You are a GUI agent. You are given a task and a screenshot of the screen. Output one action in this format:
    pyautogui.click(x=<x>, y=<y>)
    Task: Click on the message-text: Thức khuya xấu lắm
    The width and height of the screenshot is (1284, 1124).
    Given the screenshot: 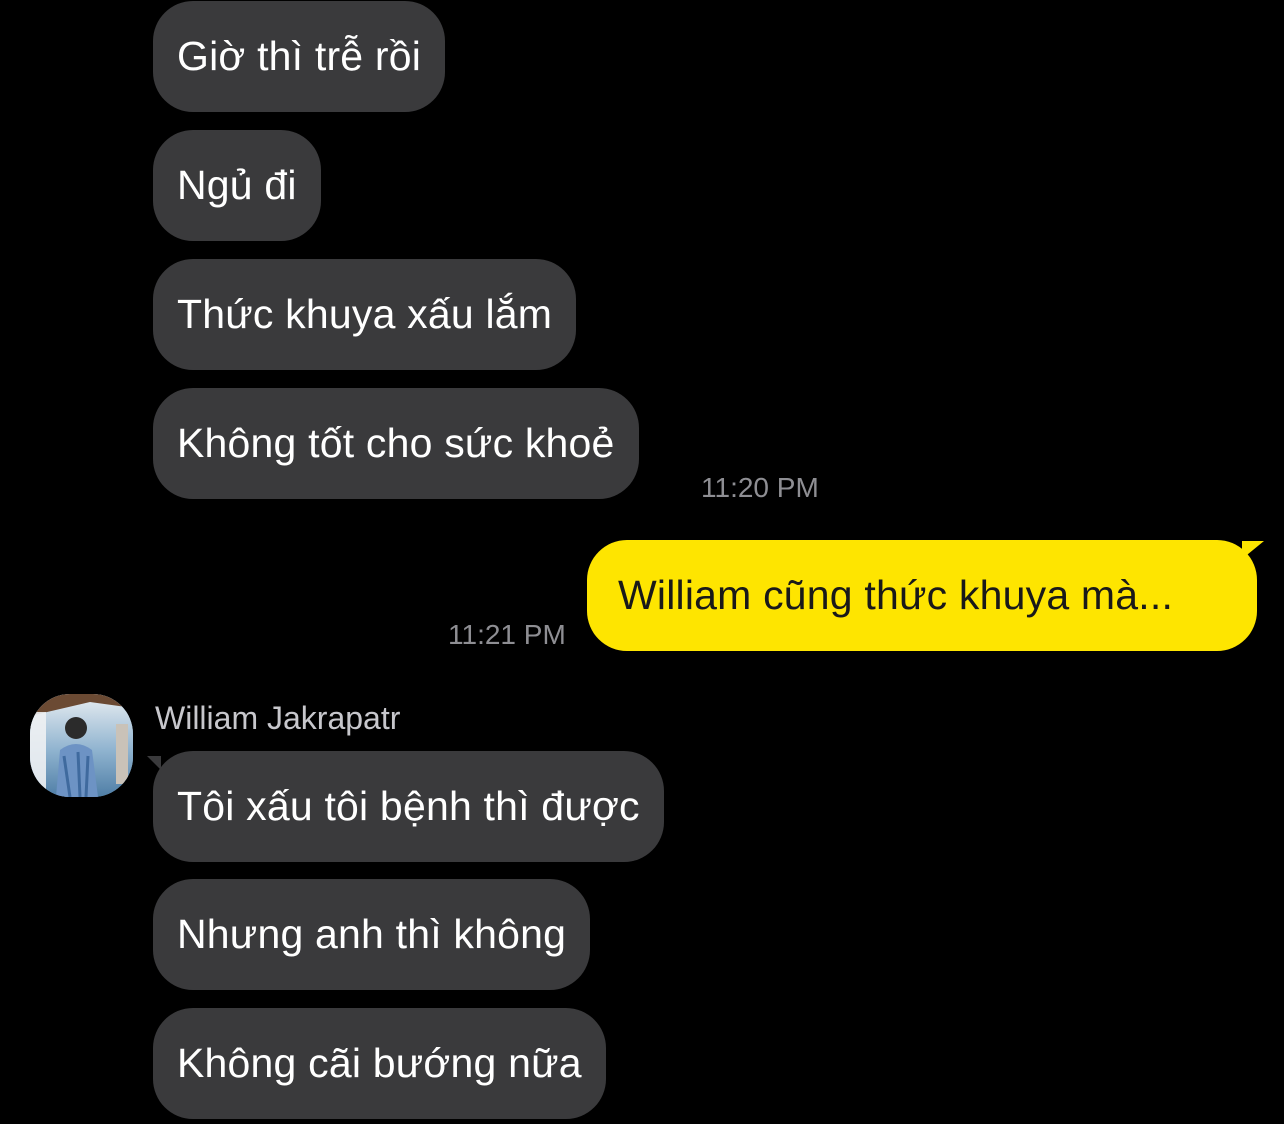 What is the action you would take?
    pyautogui.click(x=365, y=314)
    